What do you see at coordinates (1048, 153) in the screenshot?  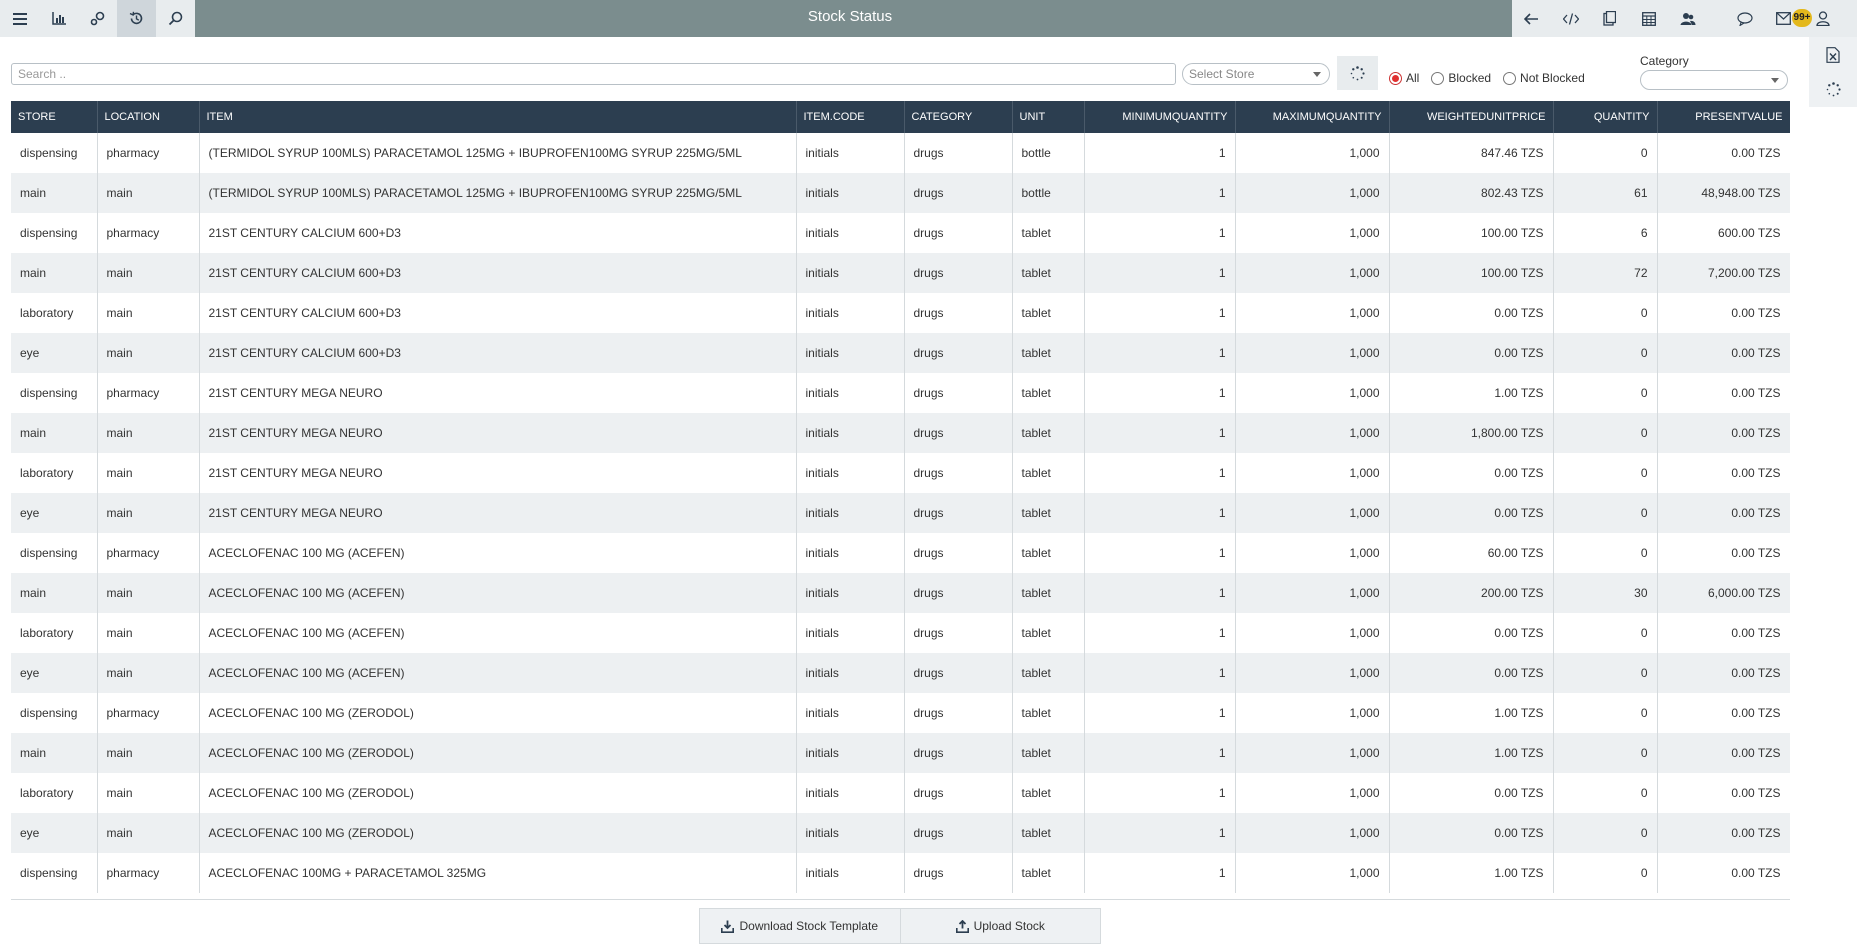 I see `table-cell: bottle` at bounding box center [1048, 153].